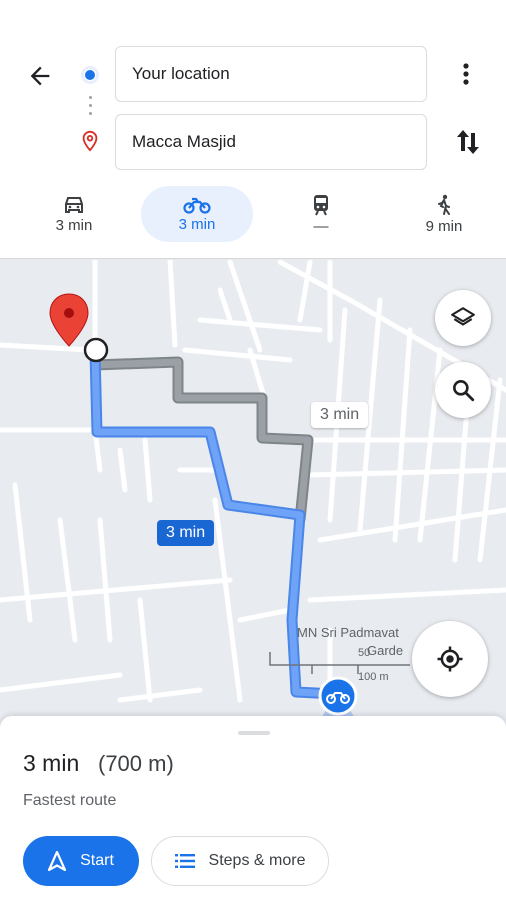 The image size is (506, 900). I want to click on train-icon, so click(321, 204).